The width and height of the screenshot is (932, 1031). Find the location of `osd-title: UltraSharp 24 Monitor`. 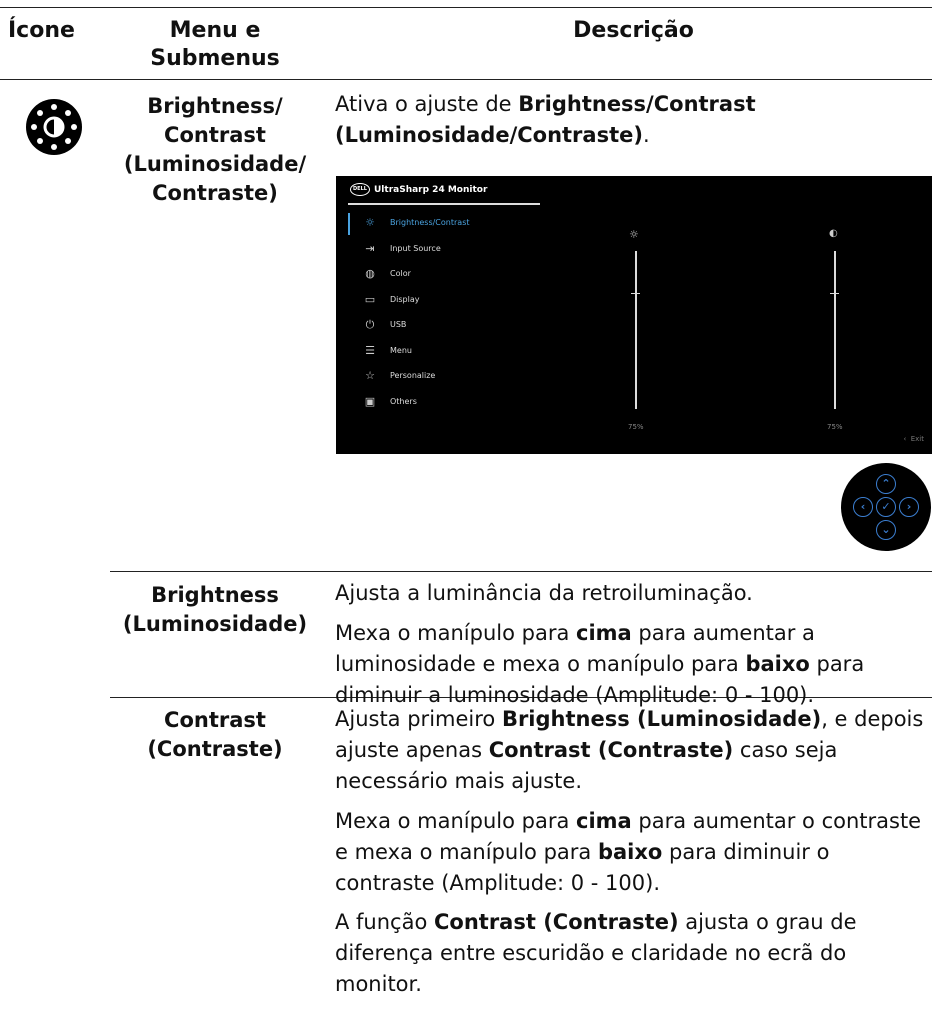

osd-title: UltraSharp 24 Monitor is located at coordinates (431, 190).